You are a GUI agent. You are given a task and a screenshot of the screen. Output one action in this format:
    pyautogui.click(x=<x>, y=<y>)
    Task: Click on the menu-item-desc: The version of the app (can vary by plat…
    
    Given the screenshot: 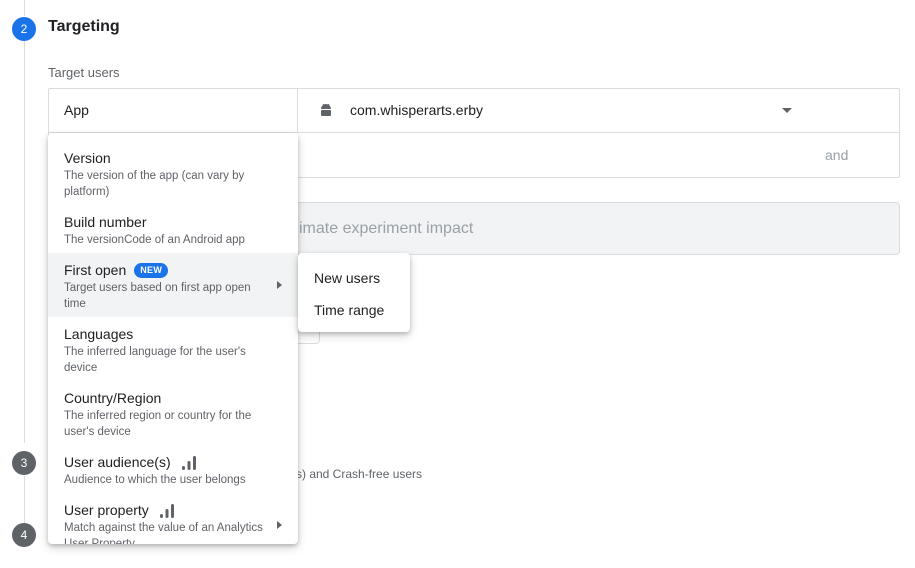 What is the action you would take?
    pyautogui.click(x=154, y=184)
    